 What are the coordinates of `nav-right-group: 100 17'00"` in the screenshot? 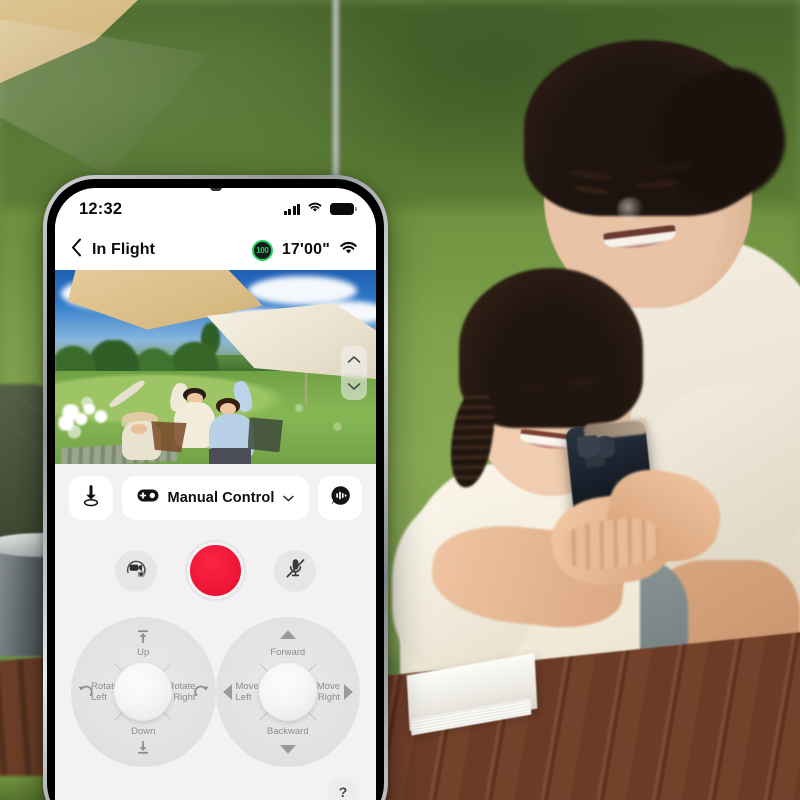 It's located at (304, 250).